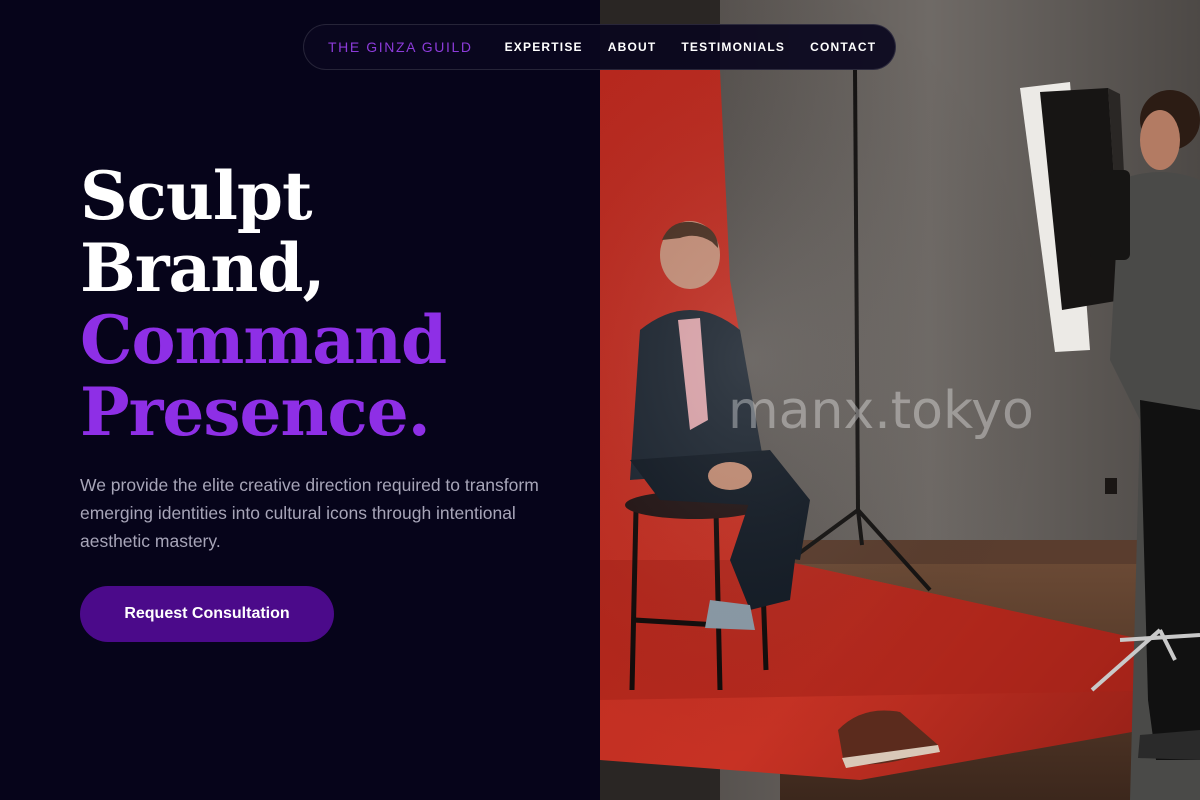 The image size is (1200, 800). I want to click on headline-line-accent: Command, so click(263, 340).